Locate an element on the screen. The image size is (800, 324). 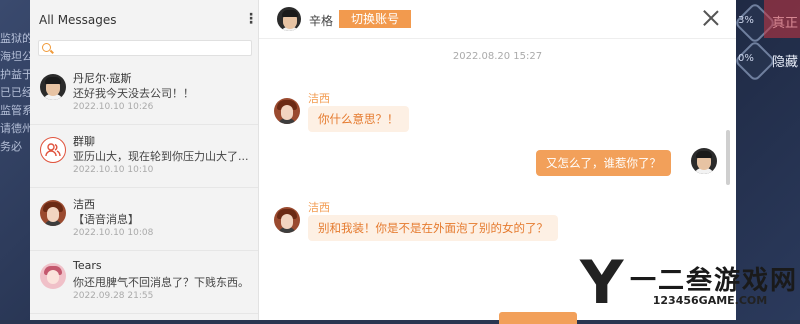
switch-account-button: 切换账号 is located at coordinates (375, 19).